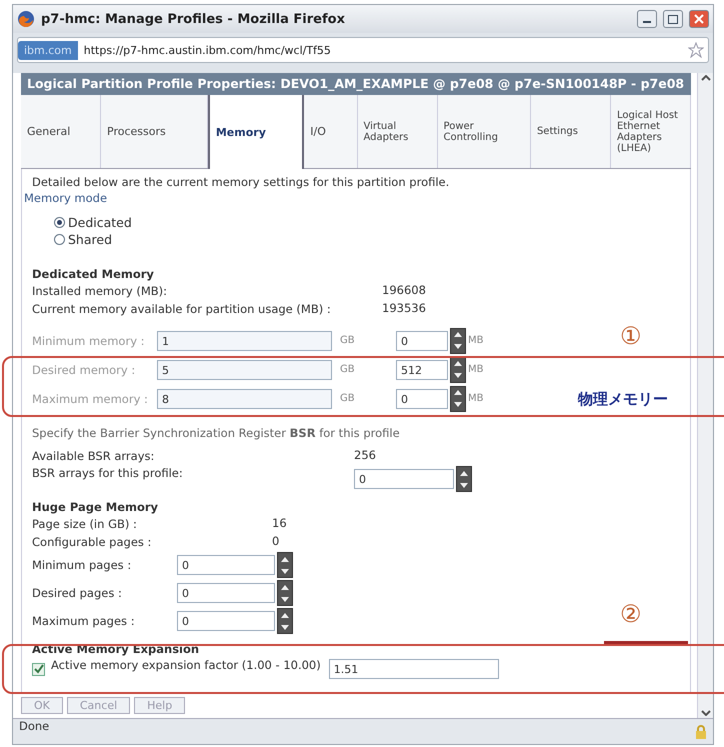  I want to click on field-label: Desired memory :, so click(84, 369).